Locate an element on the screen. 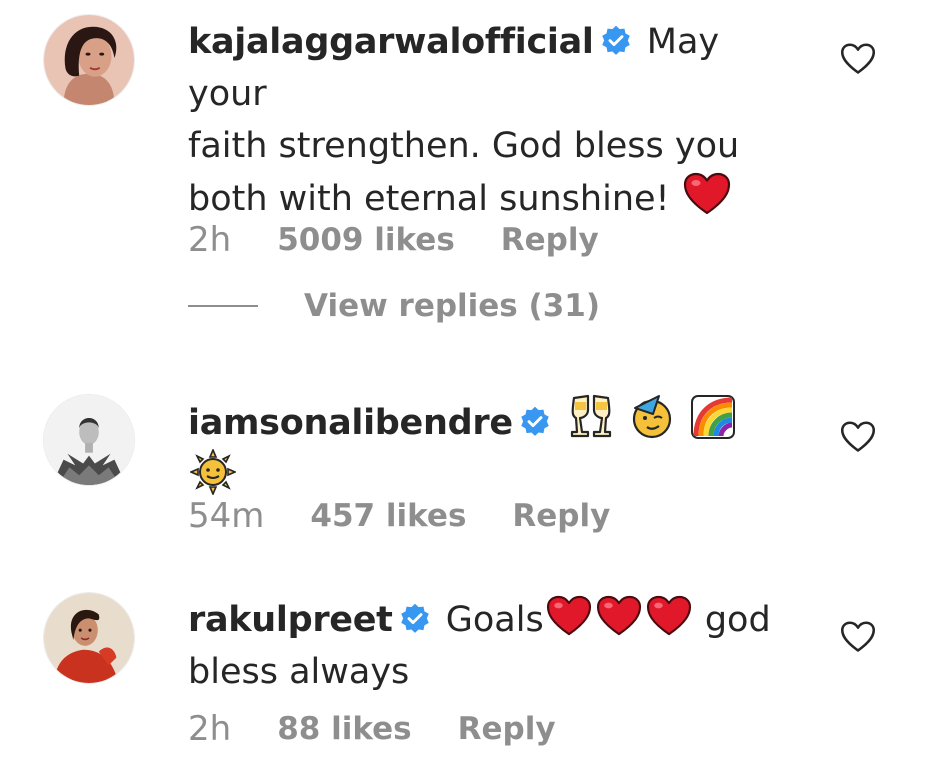  view-replies-button: View replies (31) is located at coordinates (394, 306).